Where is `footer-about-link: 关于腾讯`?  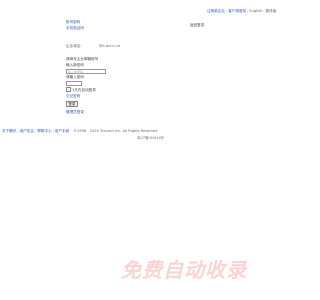 footer-about-link: 关于腾讯 is located at coordinates (9, 131).